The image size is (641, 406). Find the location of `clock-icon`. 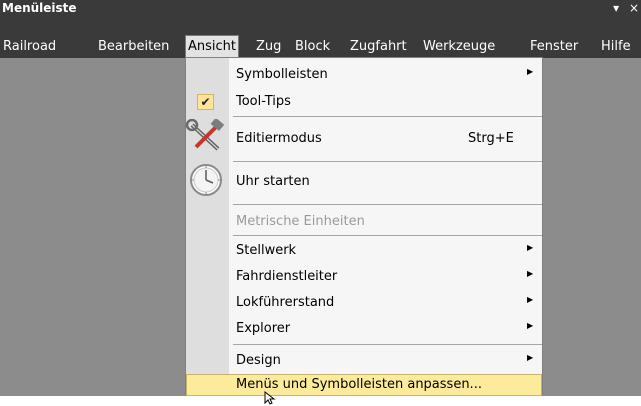

clock-icon is located at coordinates (206, 180).